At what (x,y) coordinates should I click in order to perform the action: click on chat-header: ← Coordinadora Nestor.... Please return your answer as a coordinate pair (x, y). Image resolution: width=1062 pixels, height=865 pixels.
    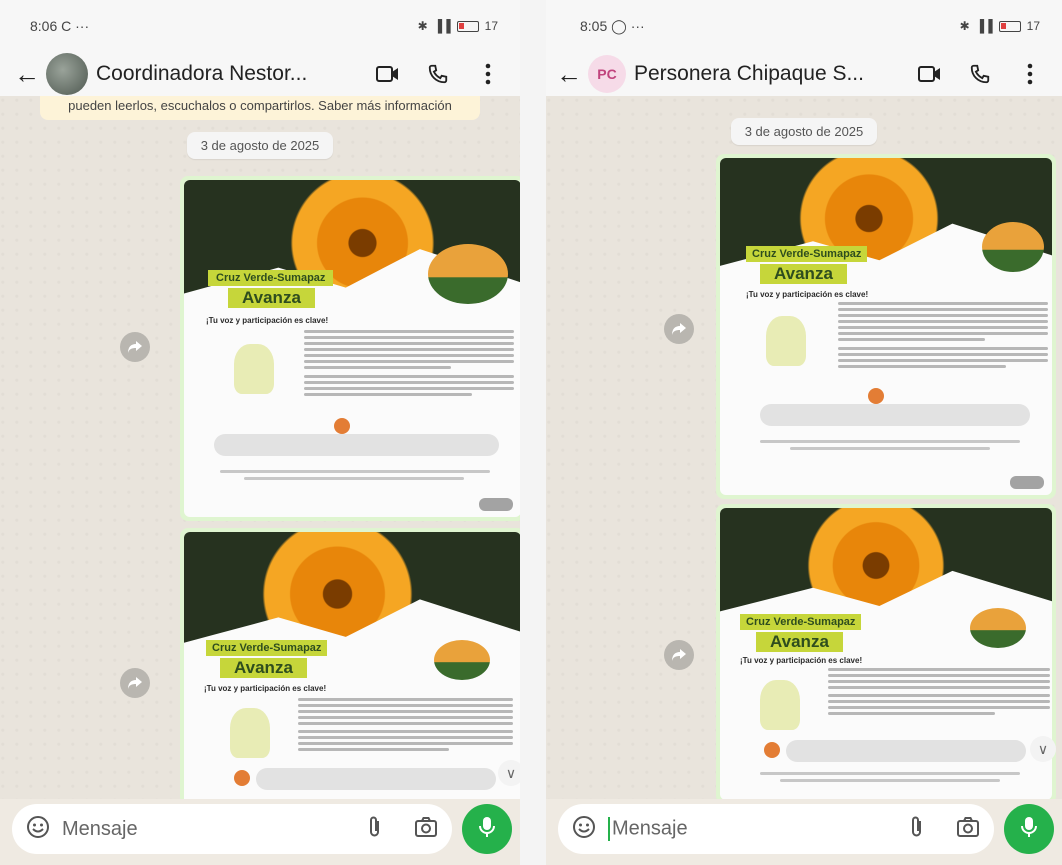
    Looking at the image, I should click on (260, 74).